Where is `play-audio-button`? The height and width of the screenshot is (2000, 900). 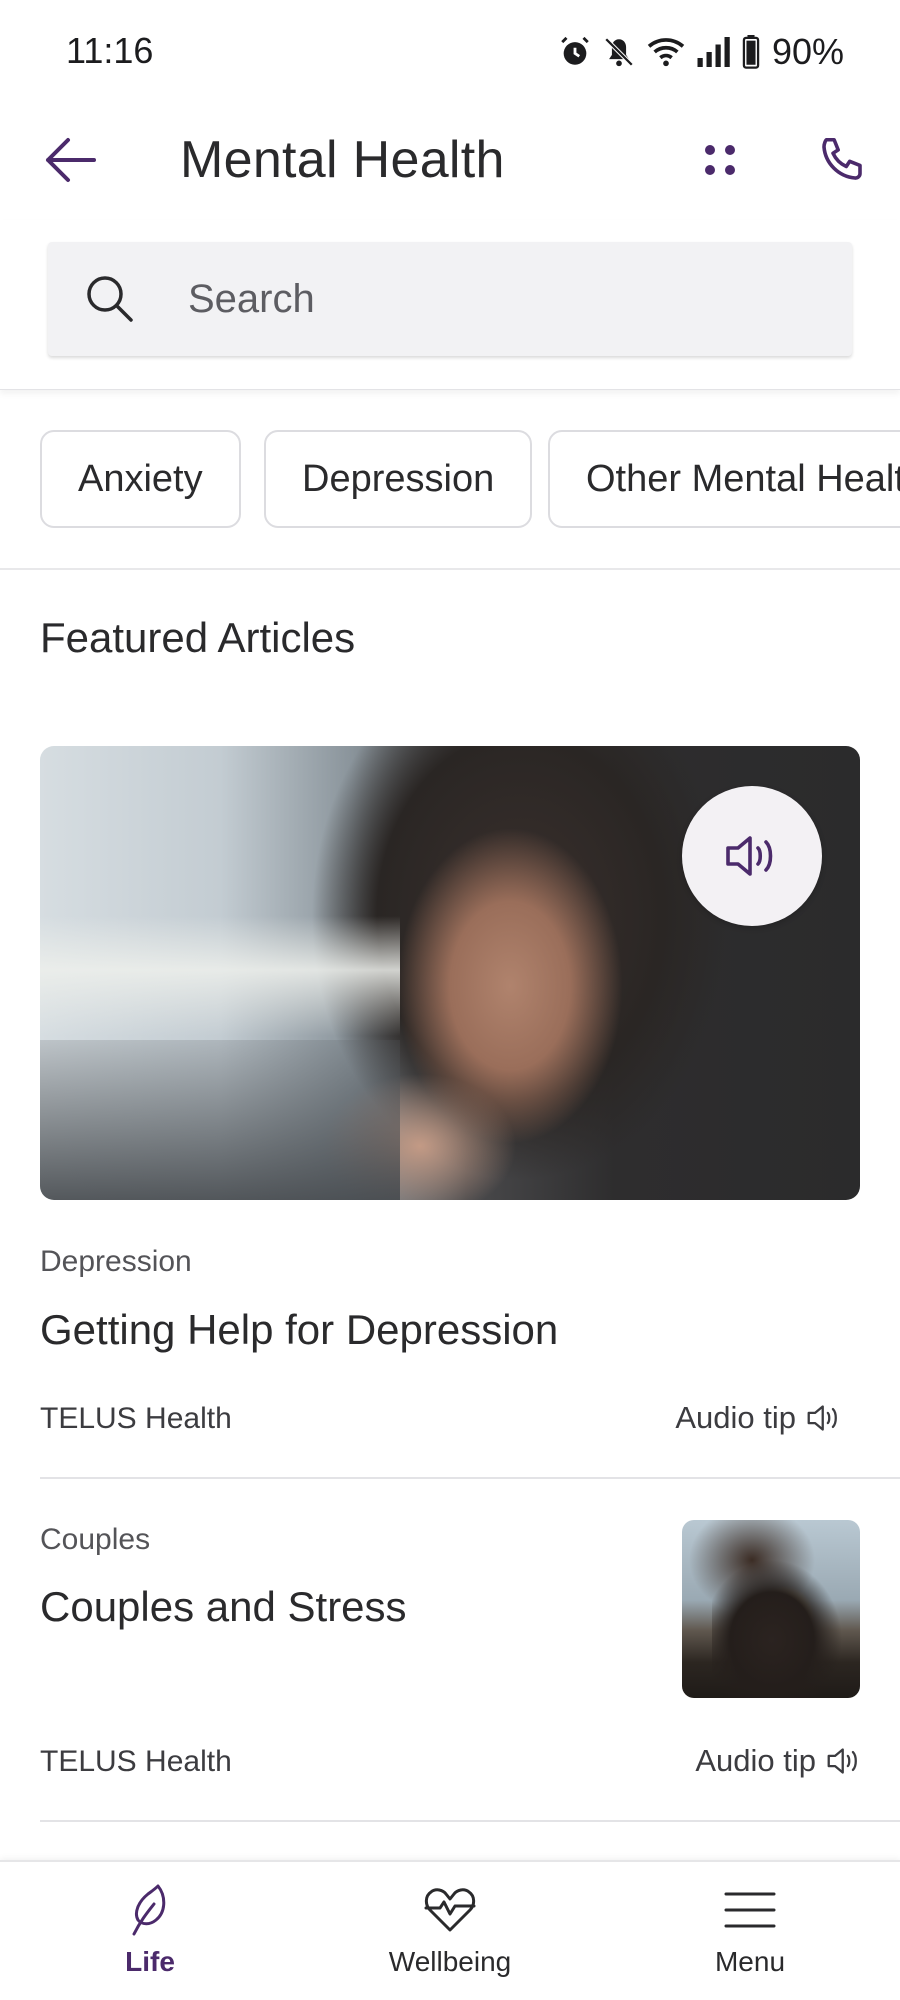
play-audio-button is located at coordinates (752, 856).